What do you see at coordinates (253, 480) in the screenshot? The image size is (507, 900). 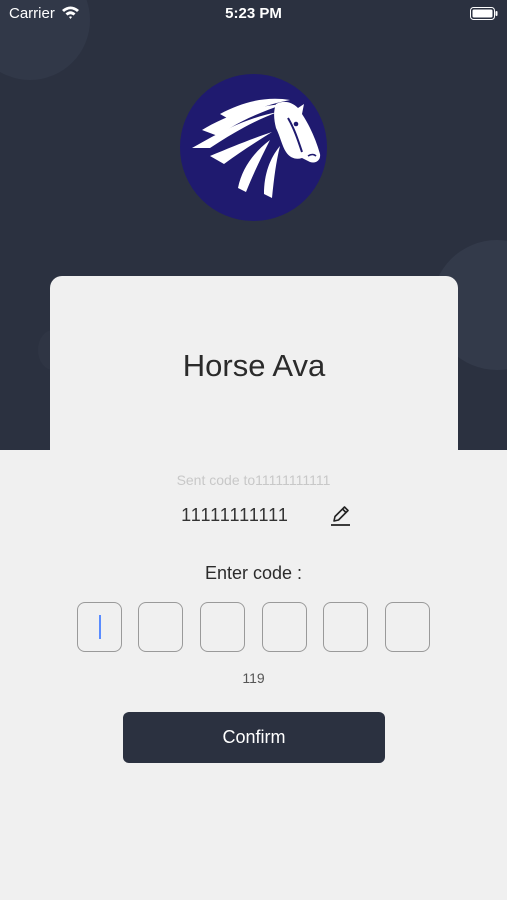 I see `sent-code-label: Sent code to11111111111` at bounding box center [253, 480].